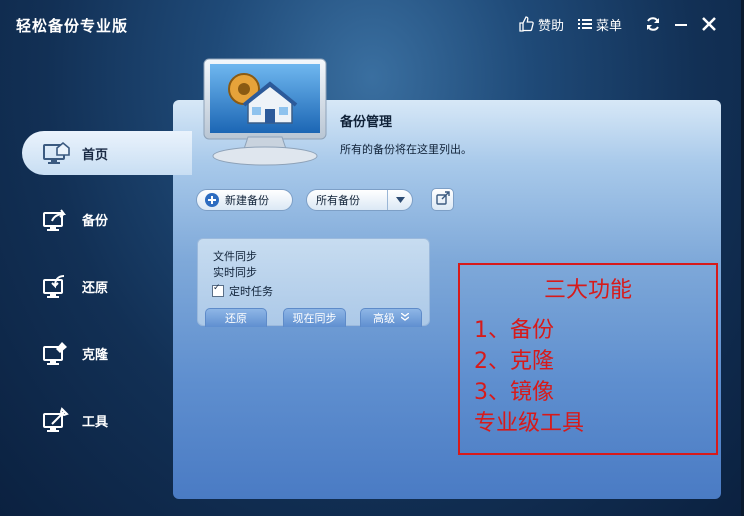 The height and width of the screenshot is (516, 744). I want to click on new-backup-button: 新建备份, so click(244, 200).